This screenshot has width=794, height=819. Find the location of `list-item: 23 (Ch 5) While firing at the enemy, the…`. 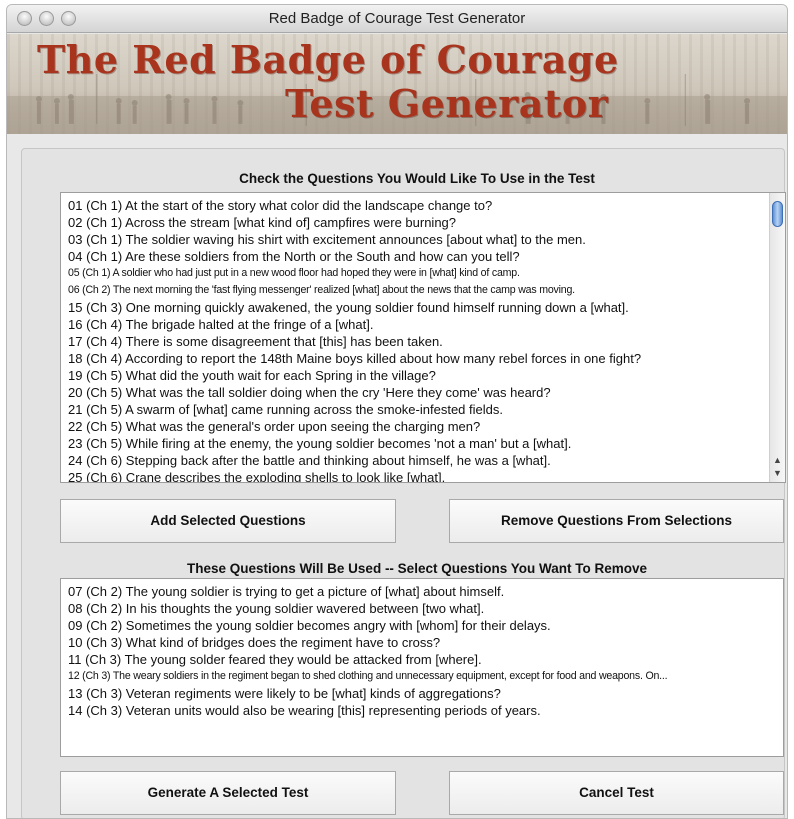

list-item: 23 (Ch 5) While firing at the enemy, the… is located at coordinates (418, 443).